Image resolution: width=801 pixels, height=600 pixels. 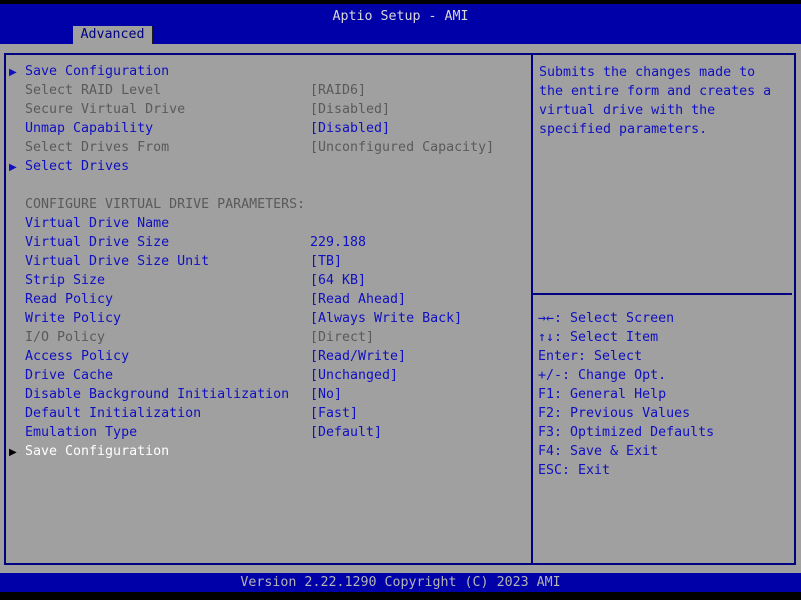 I want to click on menu-item-label: Disable Background Initialization, so click(x=157, y=394).